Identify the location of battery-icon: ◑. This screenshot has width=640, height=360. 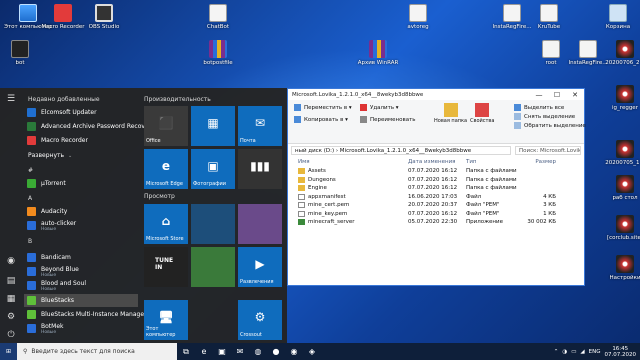
(564, 352).